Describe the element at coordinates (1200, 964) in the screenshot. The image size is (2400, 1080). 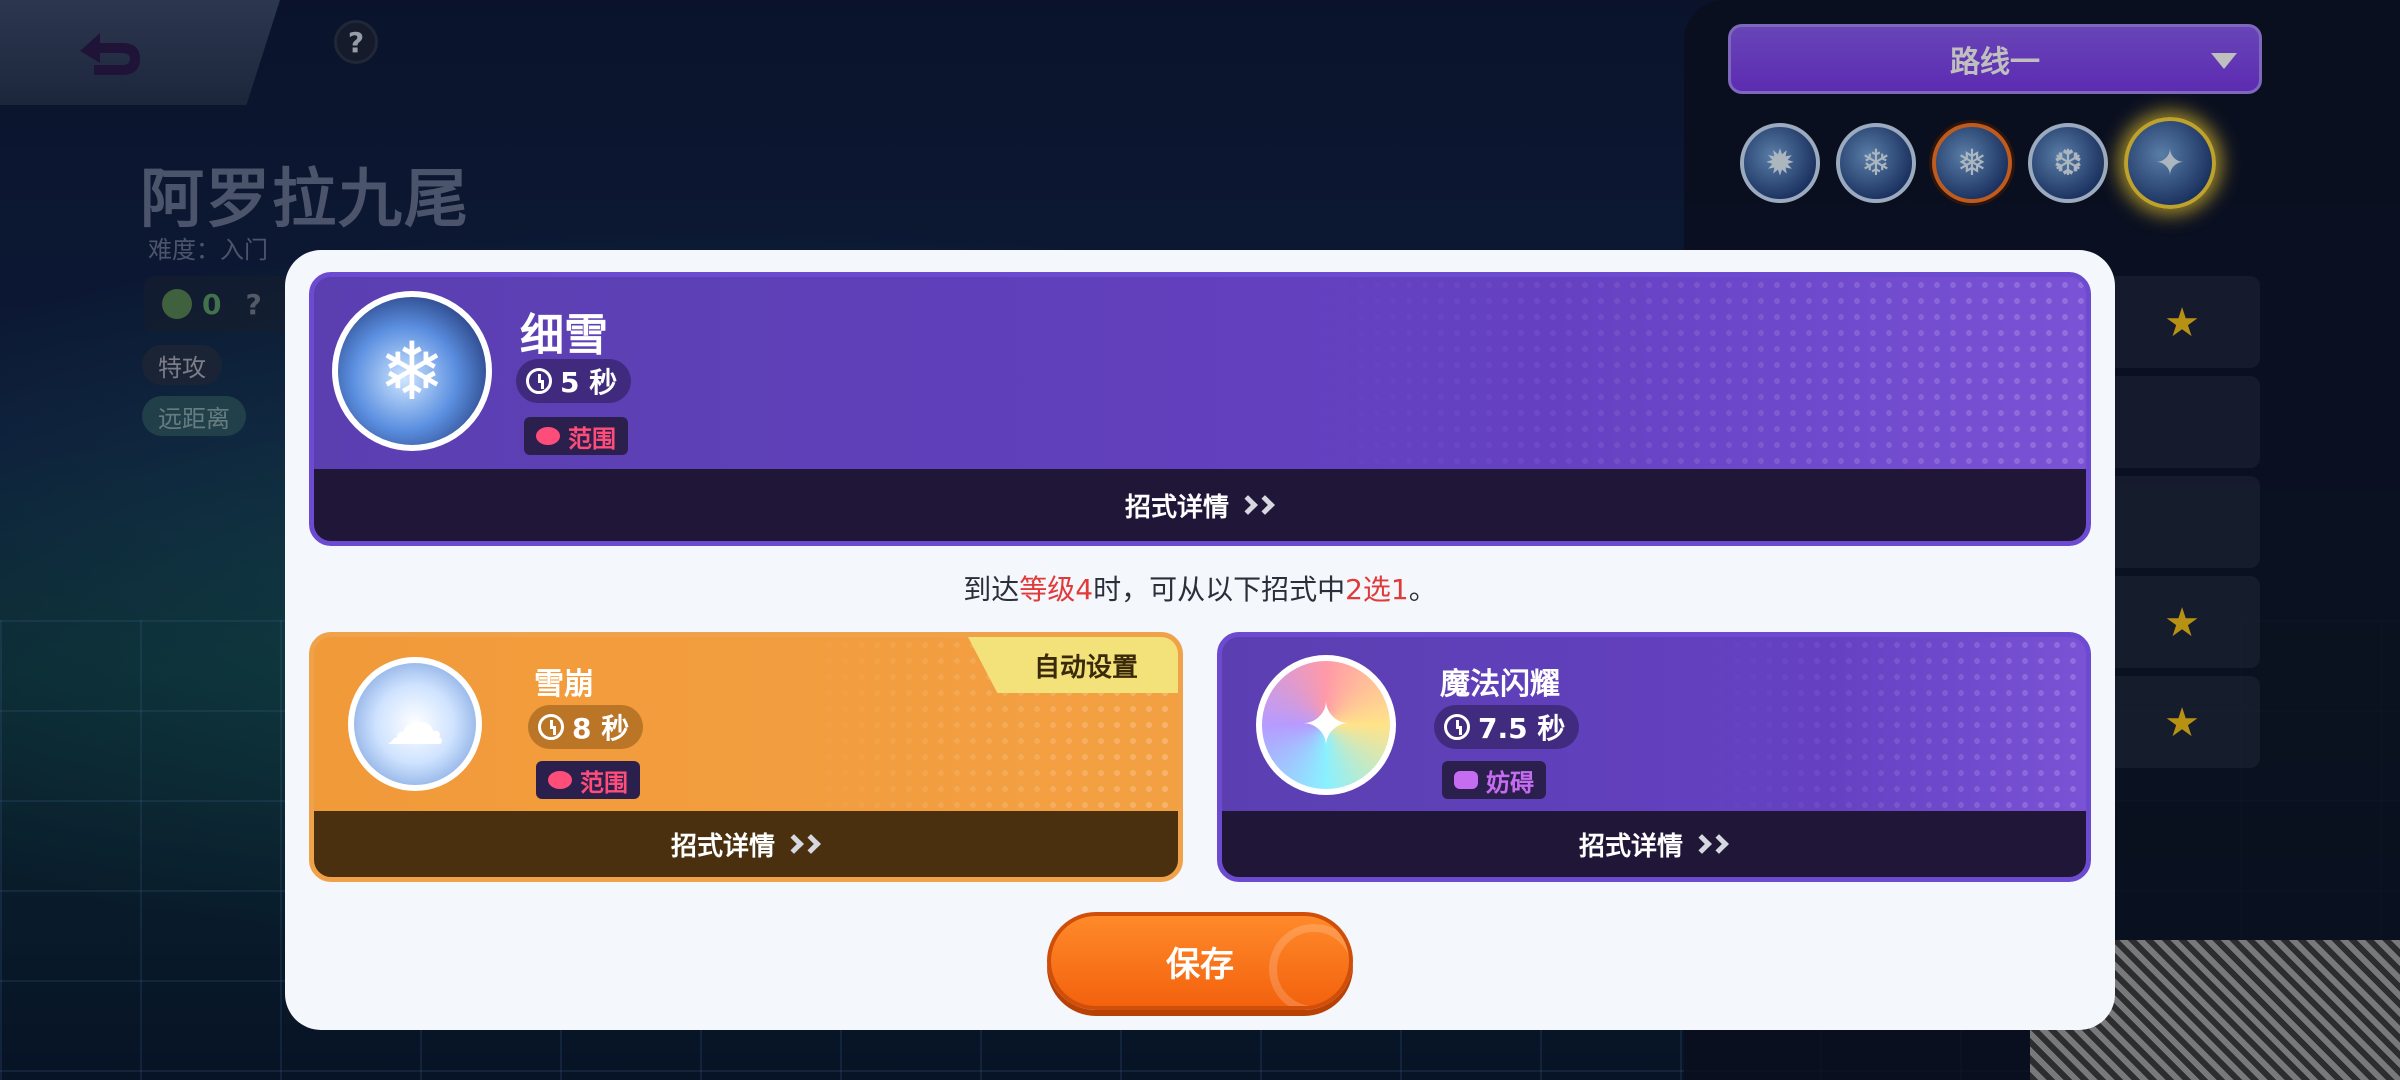
I see `save-label: 保存` at that location.